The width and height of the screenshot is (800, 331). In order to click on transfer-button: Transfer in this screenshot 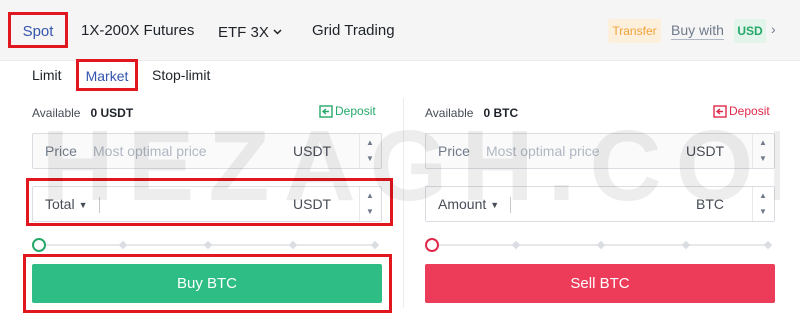, I will do `click(634, 31)`.